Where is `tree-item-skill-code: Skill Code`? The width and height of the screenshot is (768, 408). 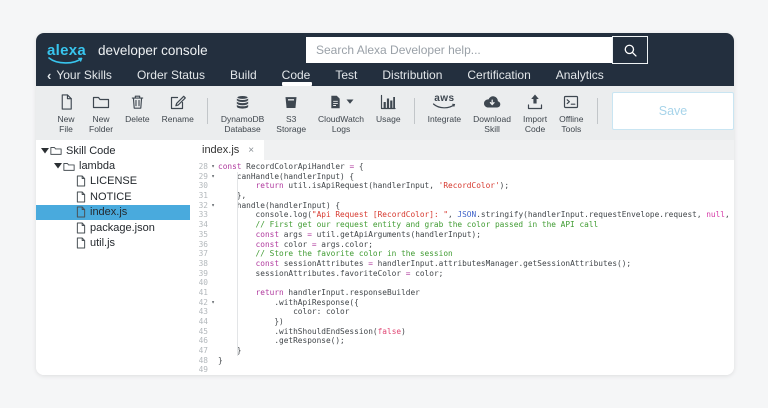 tree-item-skill-code: Skill Code is located at coordinates (113, 150).